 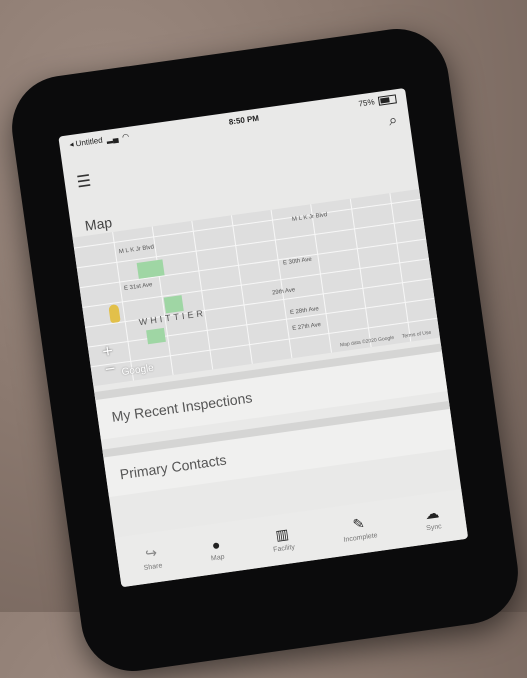 What do you see at coordinates (358, 523) in the screenshot?
I see `edit-icon: ✎` at bounding box center [358, 523].